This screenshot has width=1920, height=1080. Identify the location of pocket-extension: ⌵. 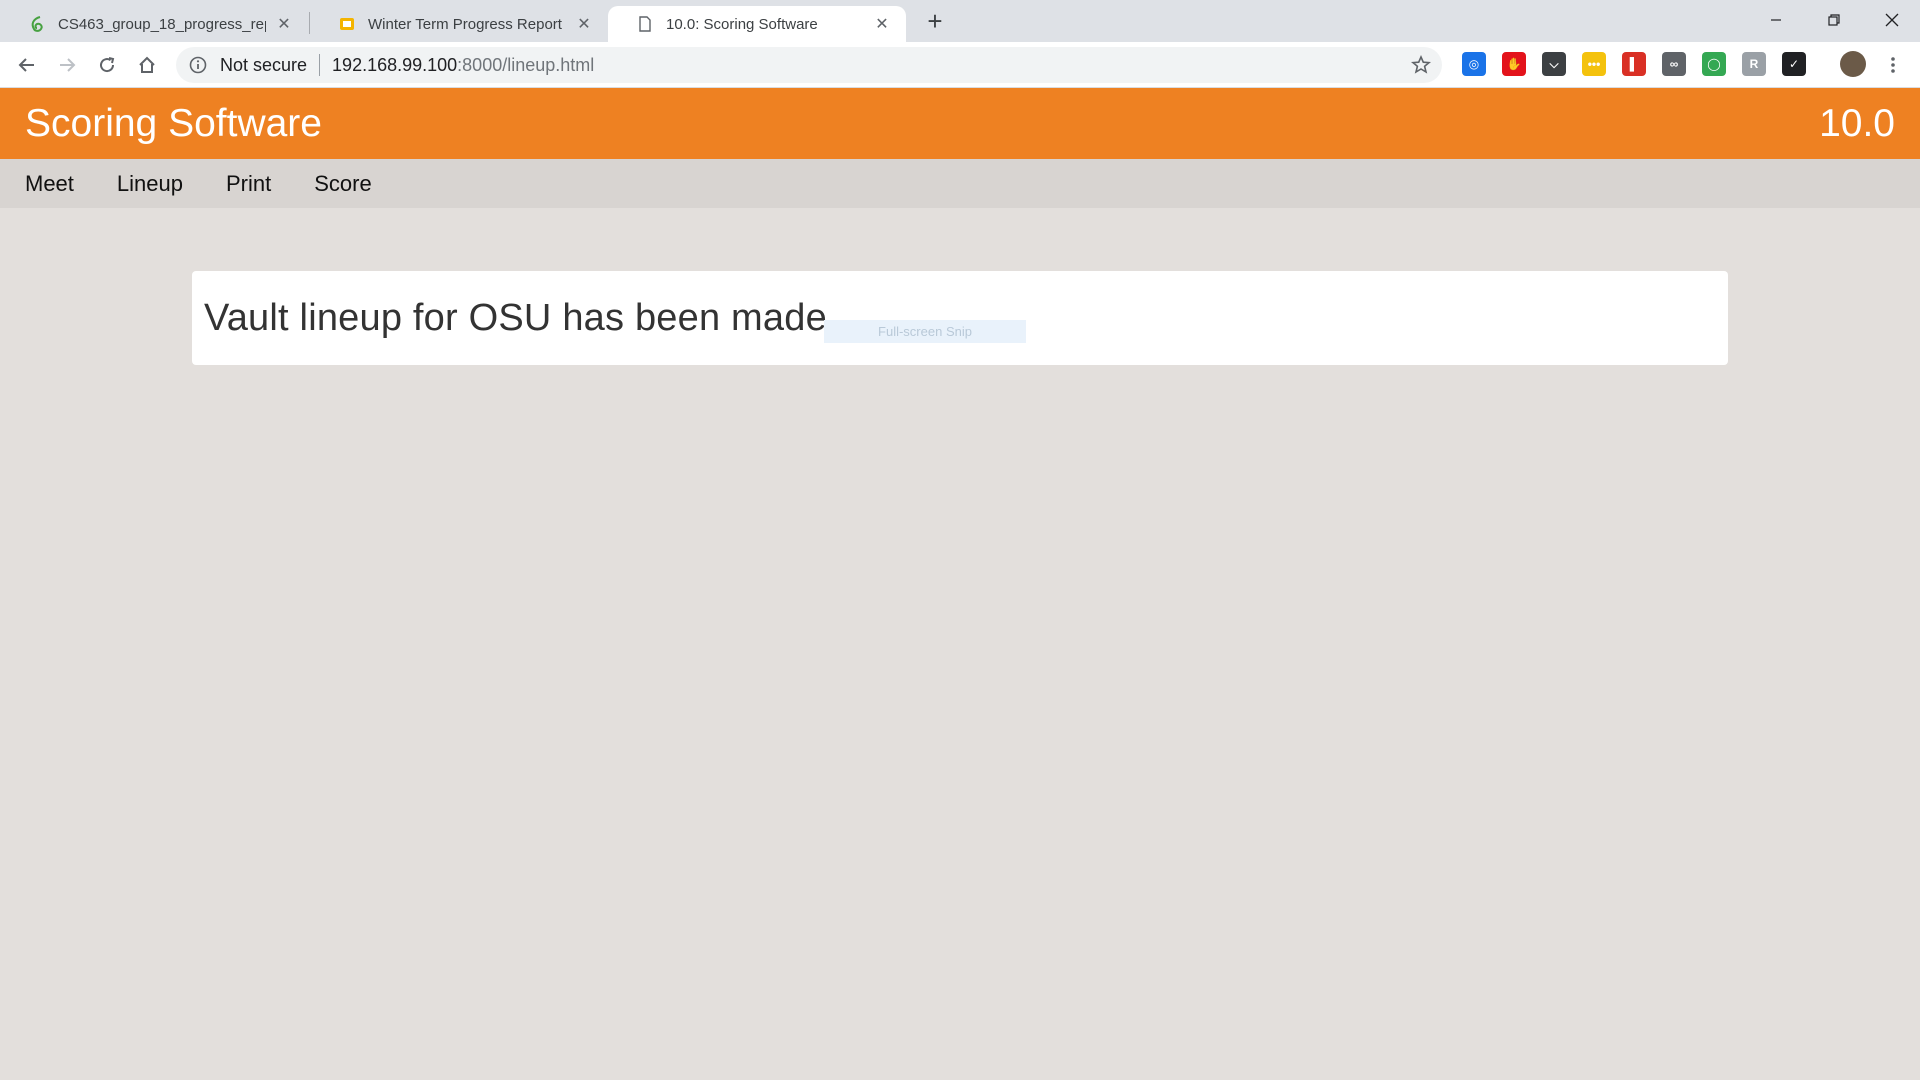
(1554, 64).